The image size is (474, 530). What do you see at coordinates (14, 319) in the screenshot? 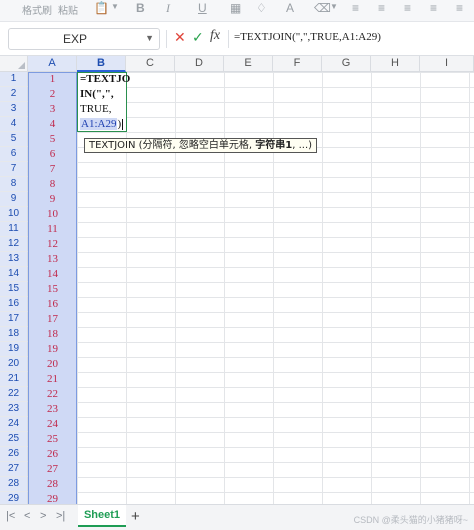
I see `row-header: 17` at bounding box center [14, 319].